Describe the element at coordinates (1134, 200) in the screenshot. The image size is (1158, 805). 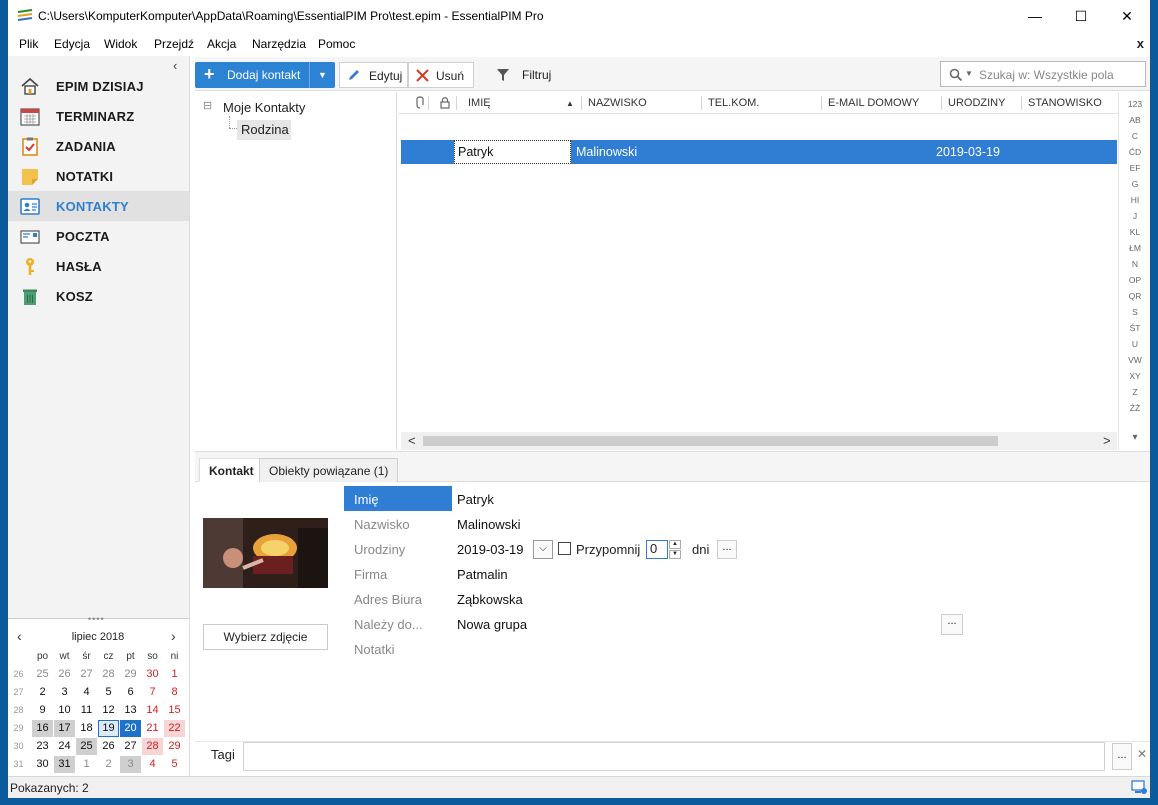
I see `alphabet-index-item: HI` at that location.